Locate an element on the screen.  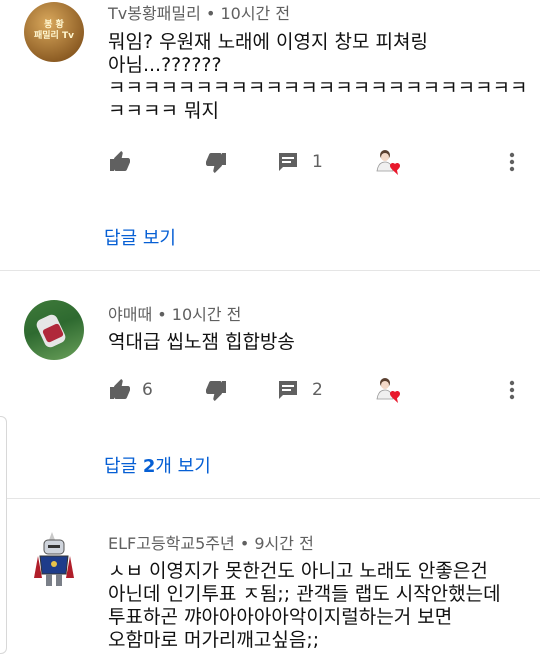
reply-button: 1 is located at coordinates (299, 162).